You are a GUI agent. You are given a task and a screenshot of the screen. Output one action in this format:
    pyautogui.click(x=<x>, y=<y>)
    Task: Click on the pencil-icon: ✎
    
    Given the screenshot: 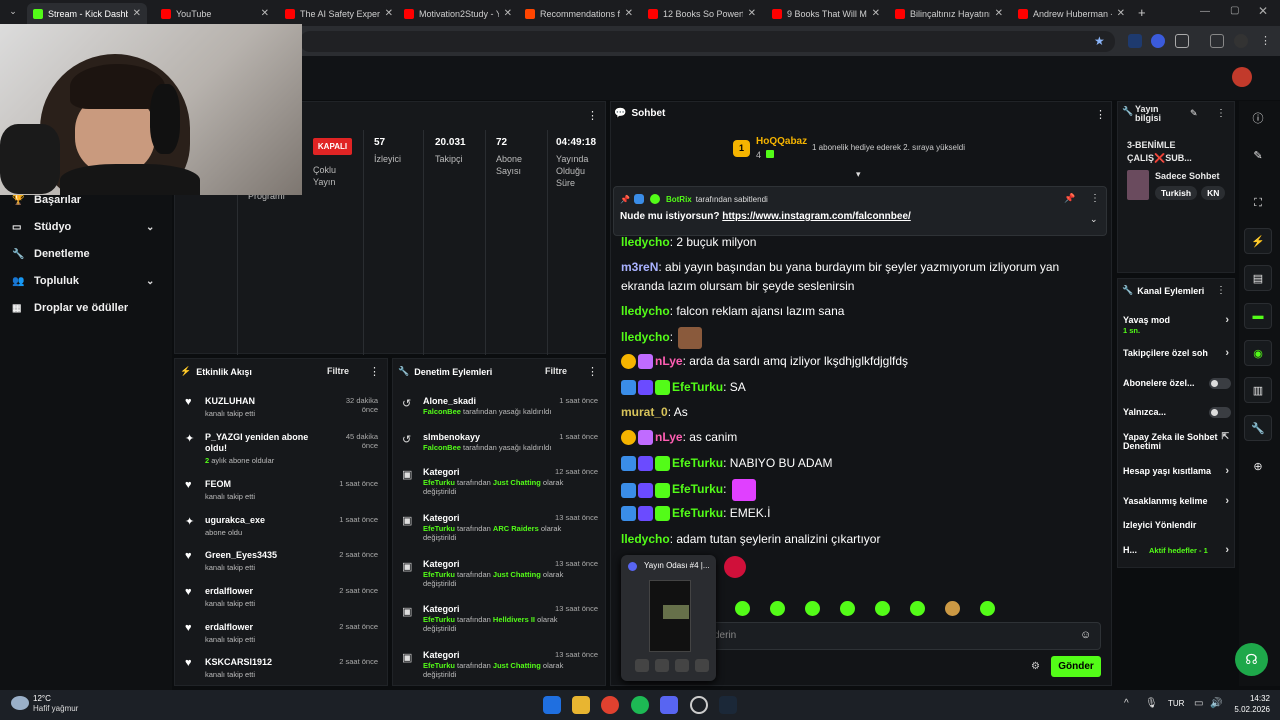 What is the action you would take?
    pyautogui.click(x=1258, y=155)
    